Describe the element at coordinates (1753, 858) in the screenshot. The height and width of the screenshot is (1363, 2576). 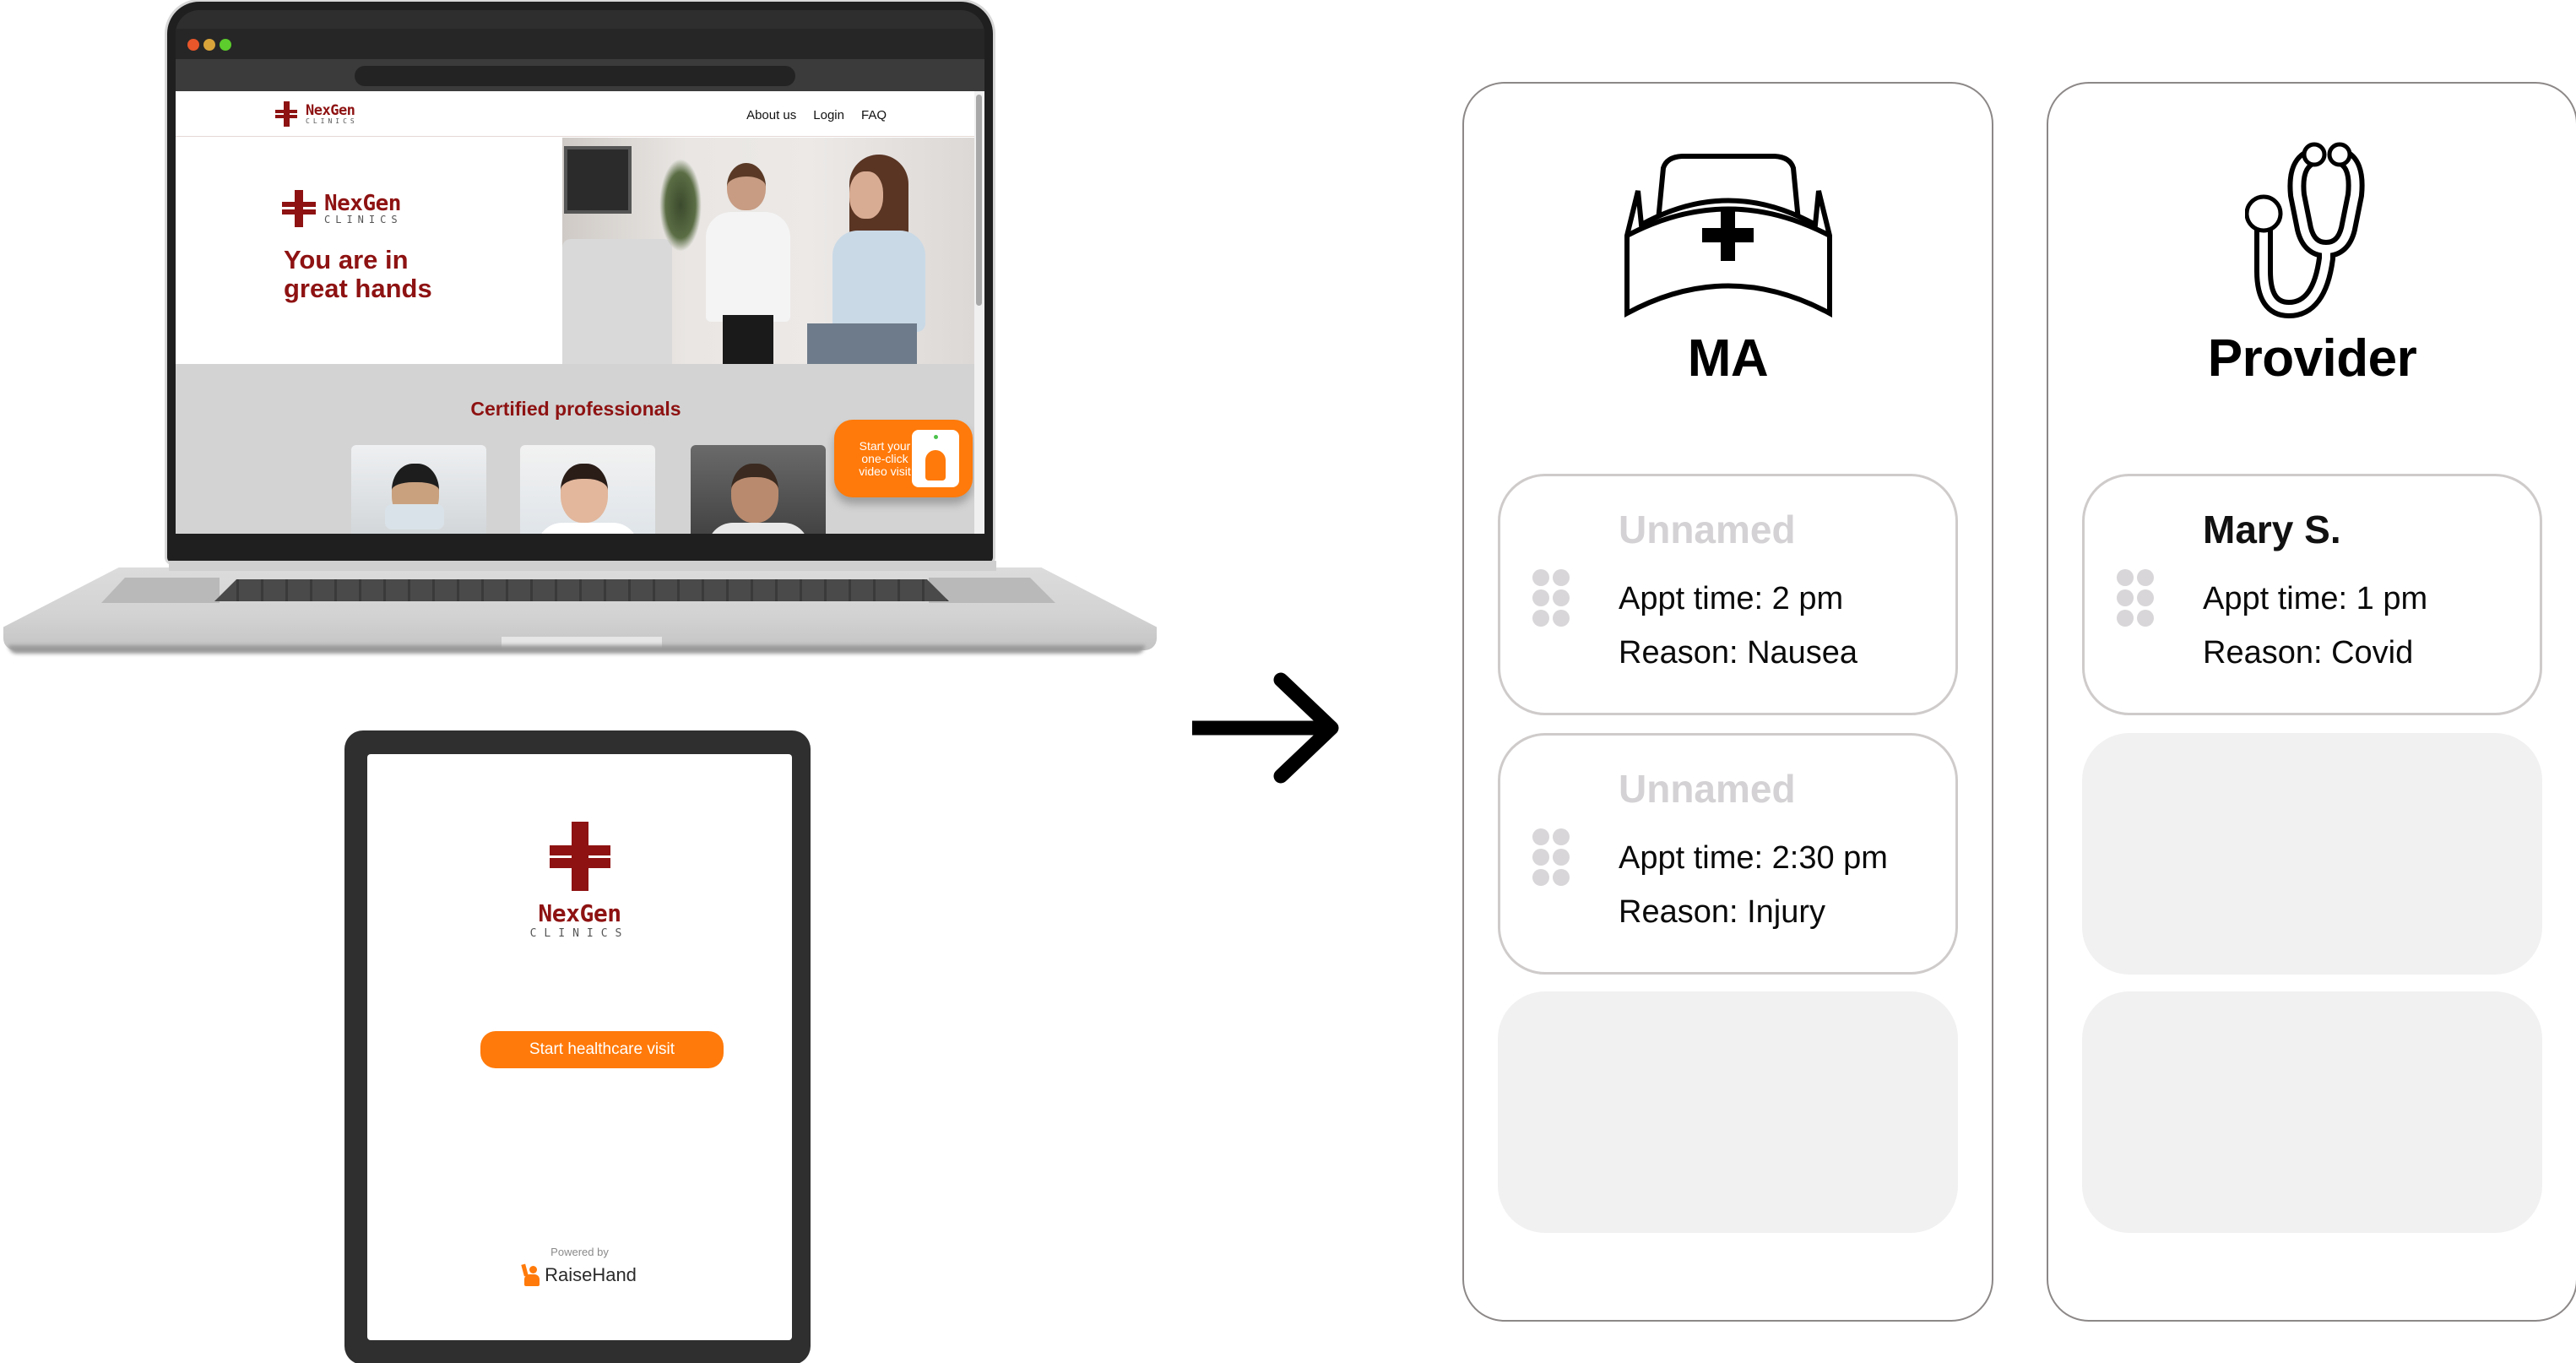
I see `appointment-time: Appt time: 2:30 pm` at that location.